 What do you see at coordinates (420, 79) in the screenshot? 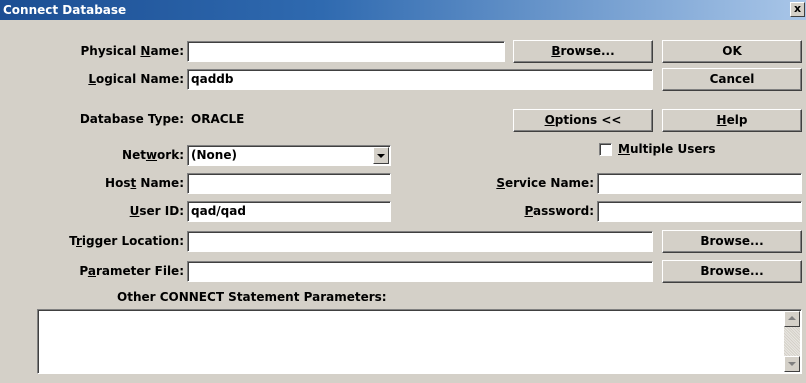
I see `logical-name-input: qaddb` at bounding box center [420, 79].